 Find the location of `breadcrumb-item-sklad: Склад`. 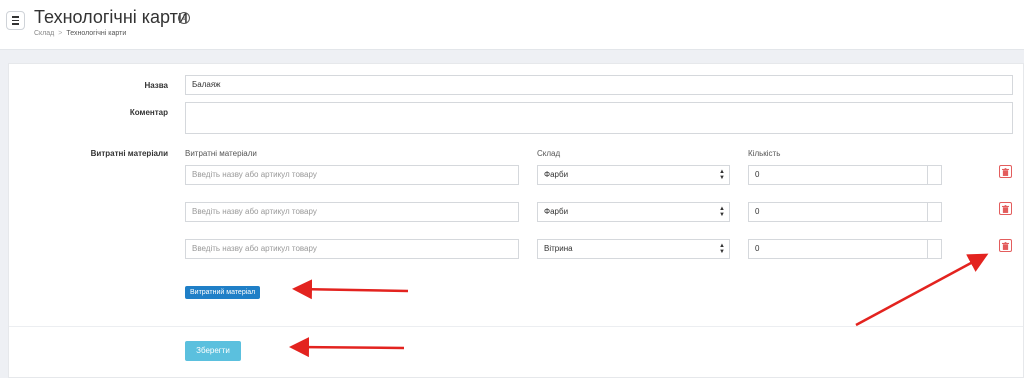

breadcrumb-item-sklad: Склад is located at coordinates (44, 33).